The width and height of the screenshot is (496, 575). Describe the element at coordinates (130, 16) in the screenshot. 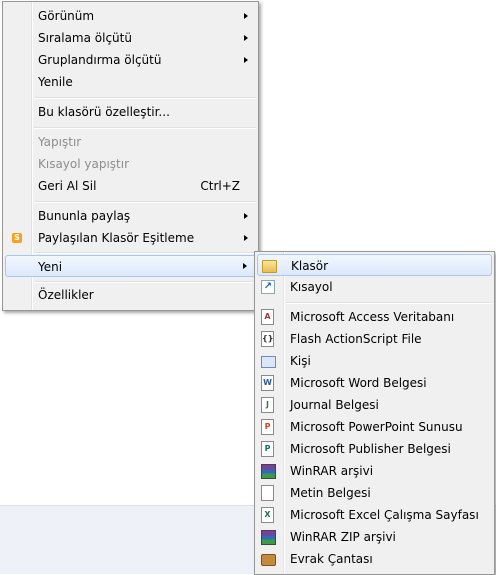

I see `menu-item-view: Görünüm` at that location.